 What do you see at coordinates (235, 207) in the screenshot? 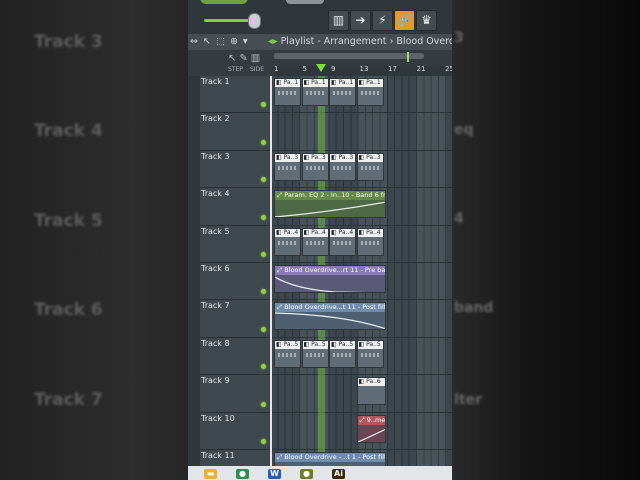
I see `track-header: Track 4` at bounding box center [235, 207].